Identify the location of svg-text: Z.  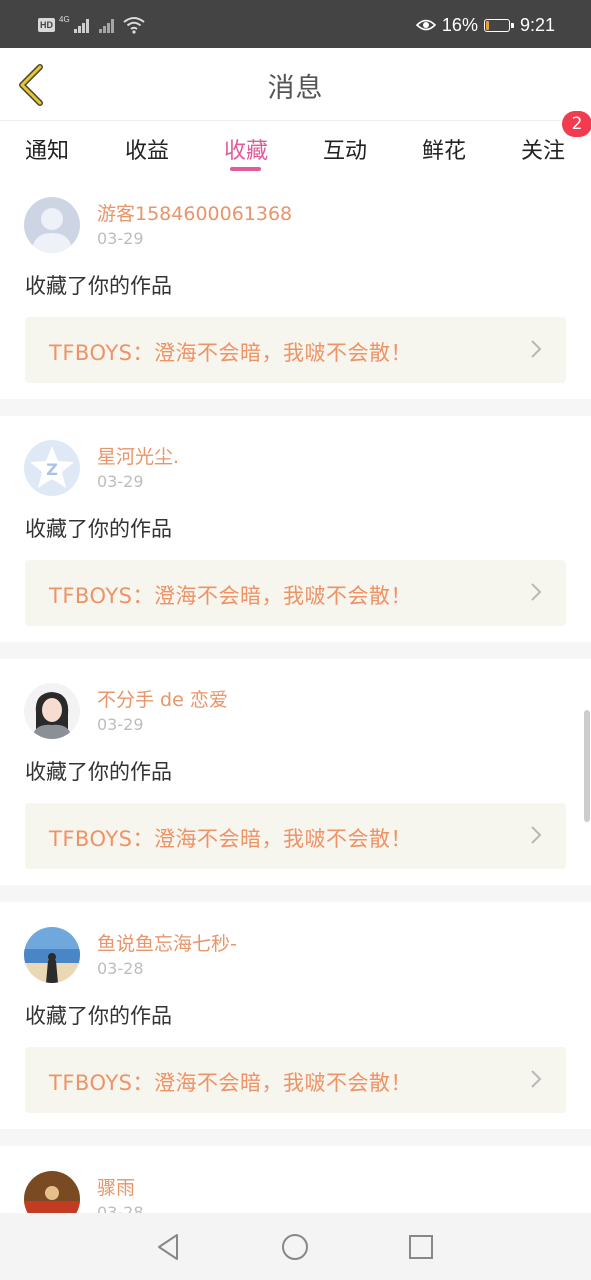
(52, 469).